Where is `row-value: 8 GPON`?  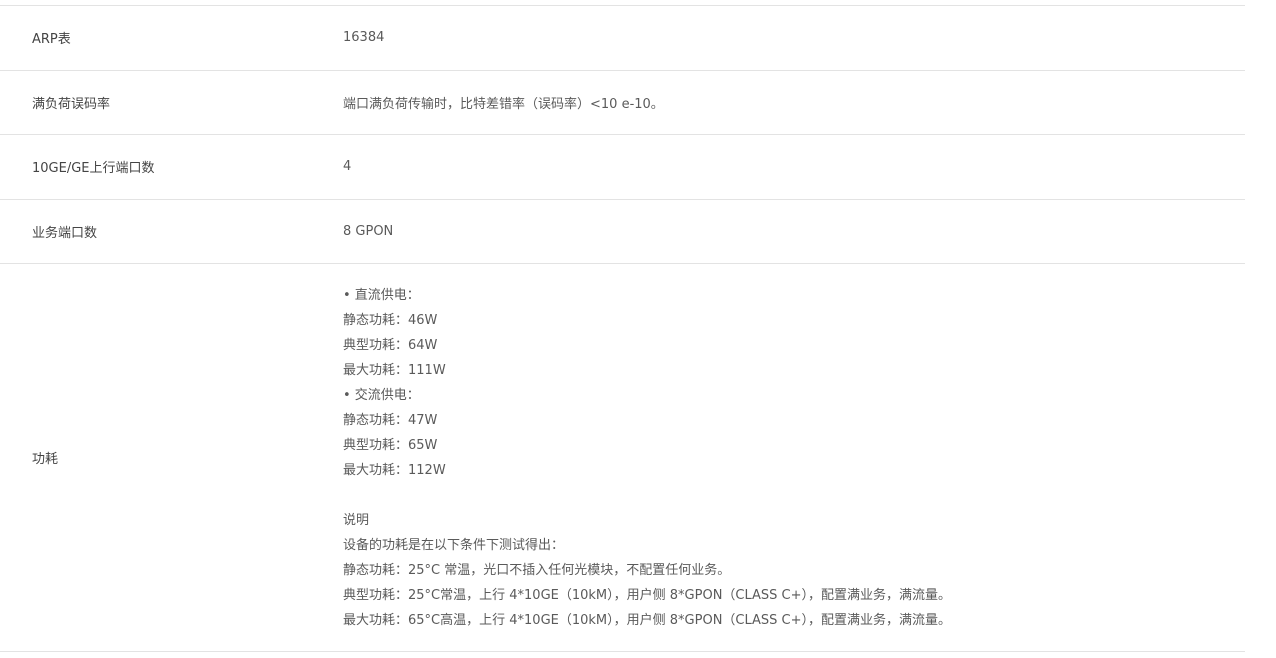
row-value: 8 GPON is located at coordinates (368, 231).